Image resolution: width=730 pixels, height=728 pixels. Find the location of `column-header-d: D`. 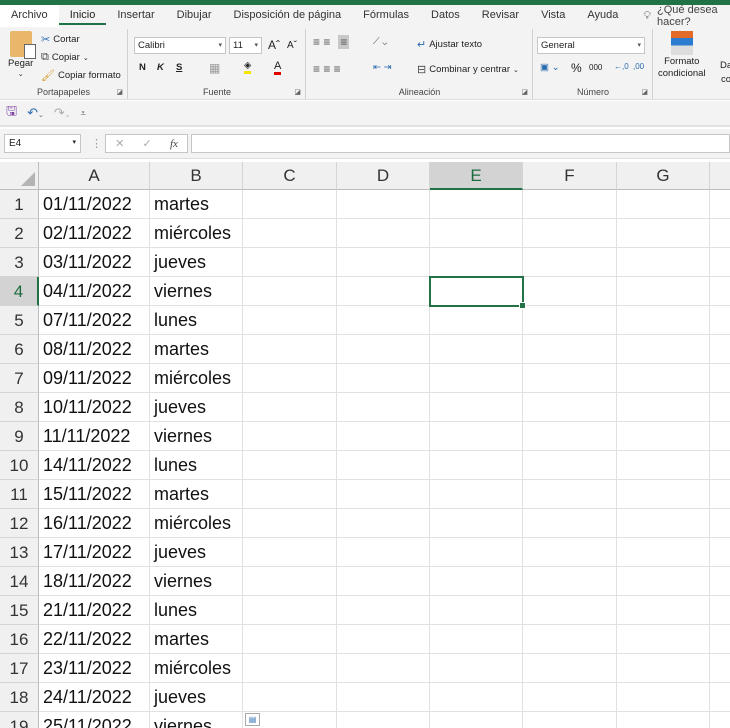

column-header-d: D is located at coordinates (383, 176).